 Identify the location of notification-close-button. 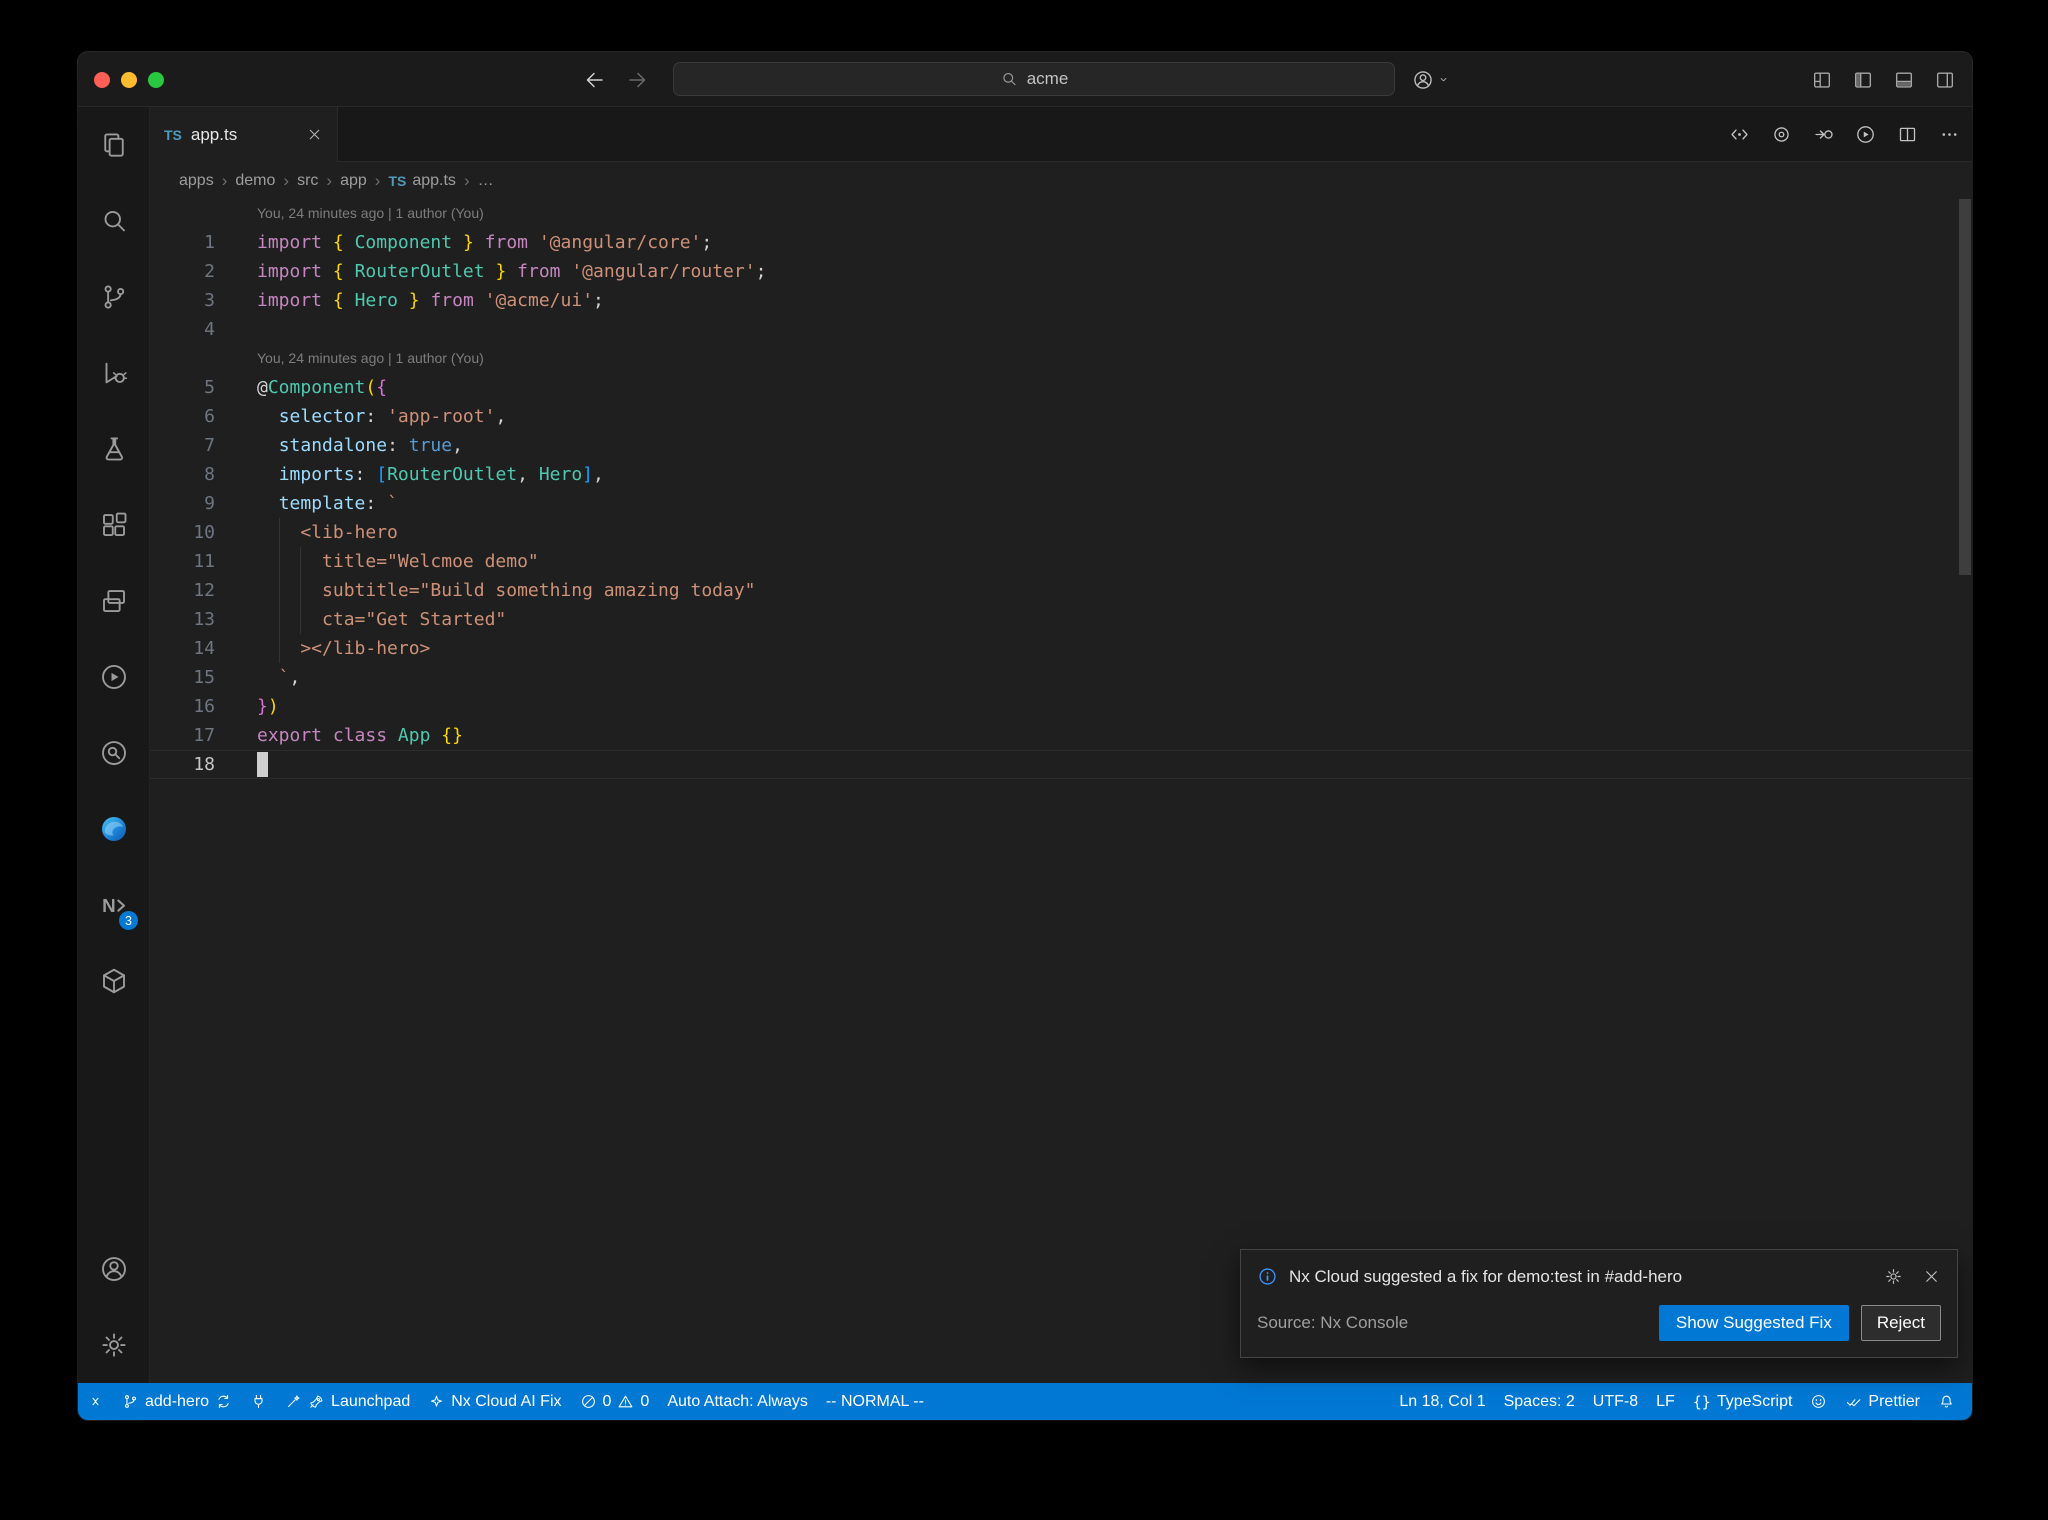
(1931, 1276).